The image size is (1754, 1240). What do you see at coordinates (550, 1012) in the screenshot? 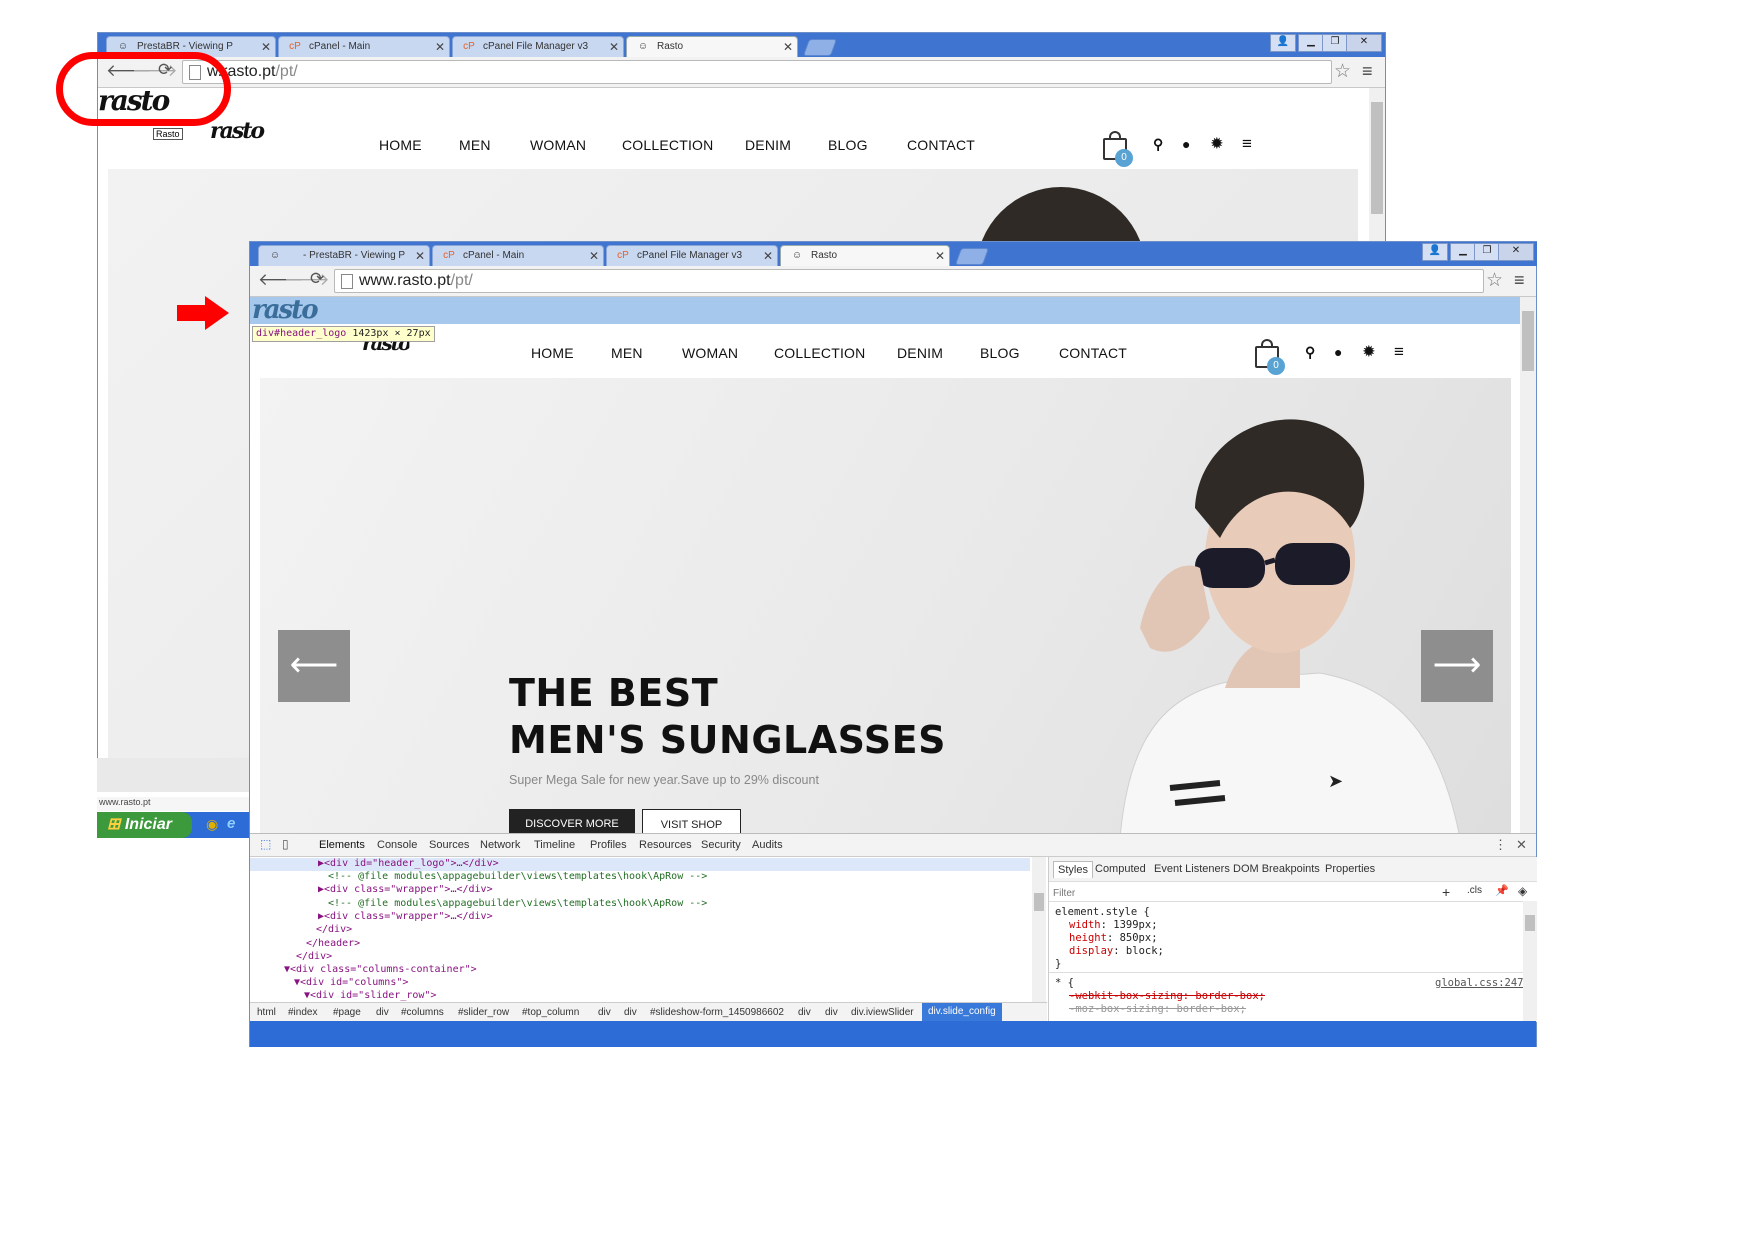
I see `crumb-top-column: #top_column` at bounding box center [550, 1012].